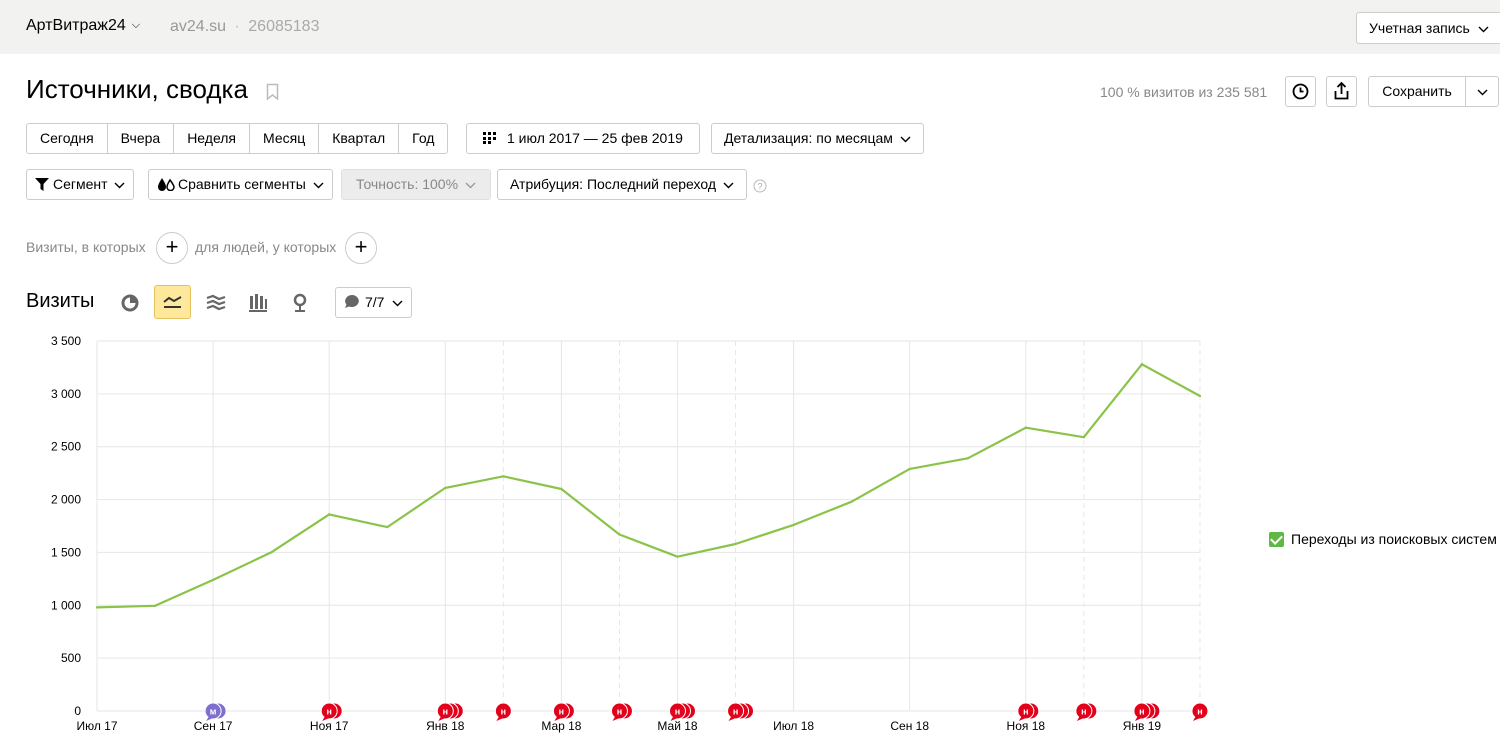 The width and height of the screenshot is (1500, 746). What do you see at coordinates (1276, 539) in the screenshot?
I see `legend-checkbox` at bounding box center [1276, 539].